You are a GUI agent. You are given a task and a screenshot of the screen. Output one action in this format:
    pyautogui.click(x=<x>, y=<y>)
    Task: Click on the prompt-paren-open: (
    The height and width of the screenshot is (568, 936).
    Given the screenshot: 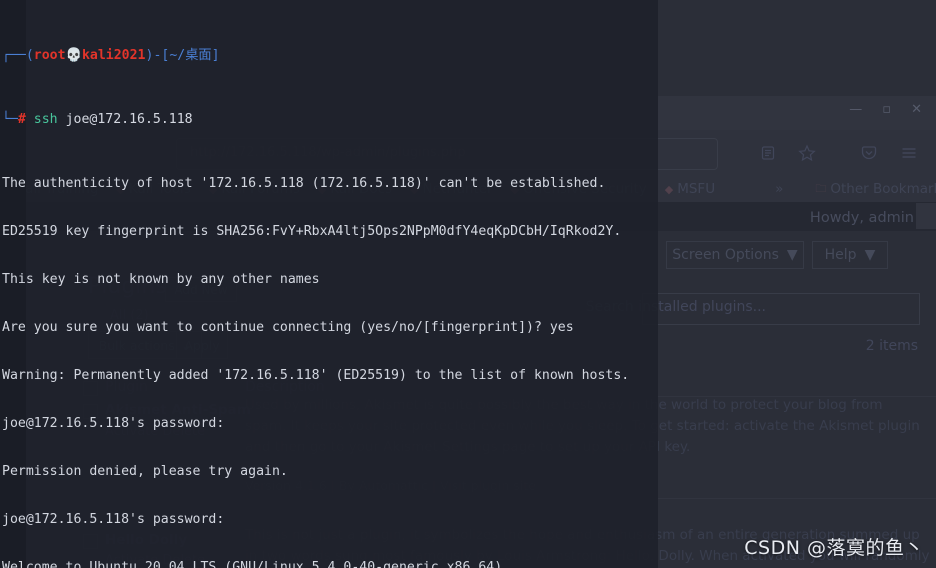 What is the action you would take?
    pyautogui.click(x=29, y=55)
    